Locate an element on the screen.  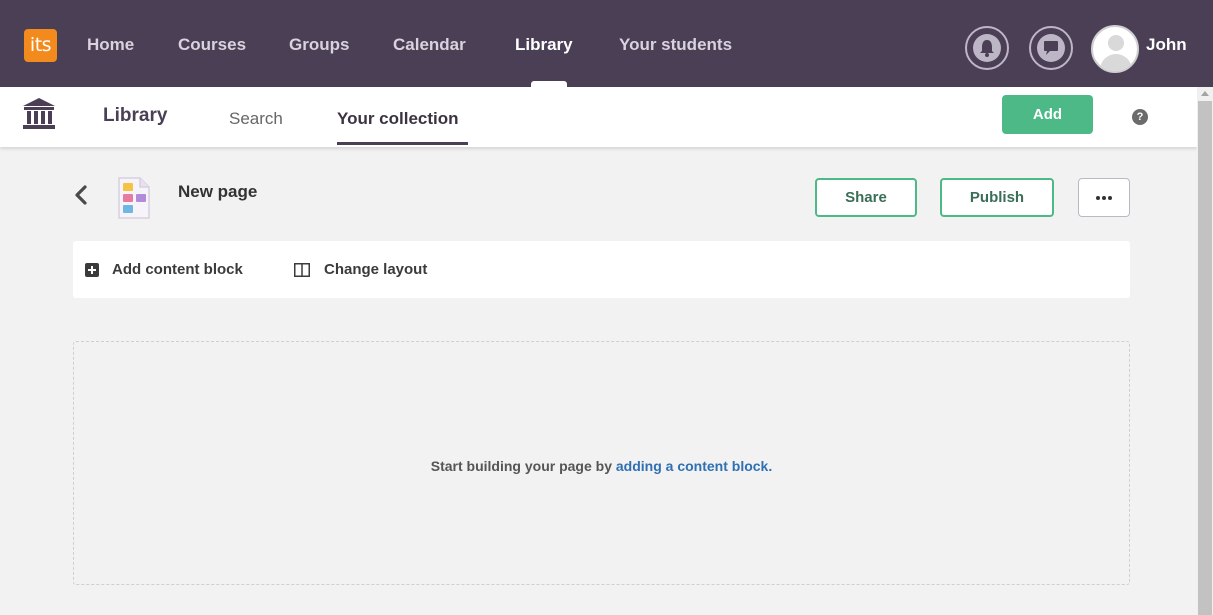
change-layout-button: Change layout is located at coordinates (375, 269).